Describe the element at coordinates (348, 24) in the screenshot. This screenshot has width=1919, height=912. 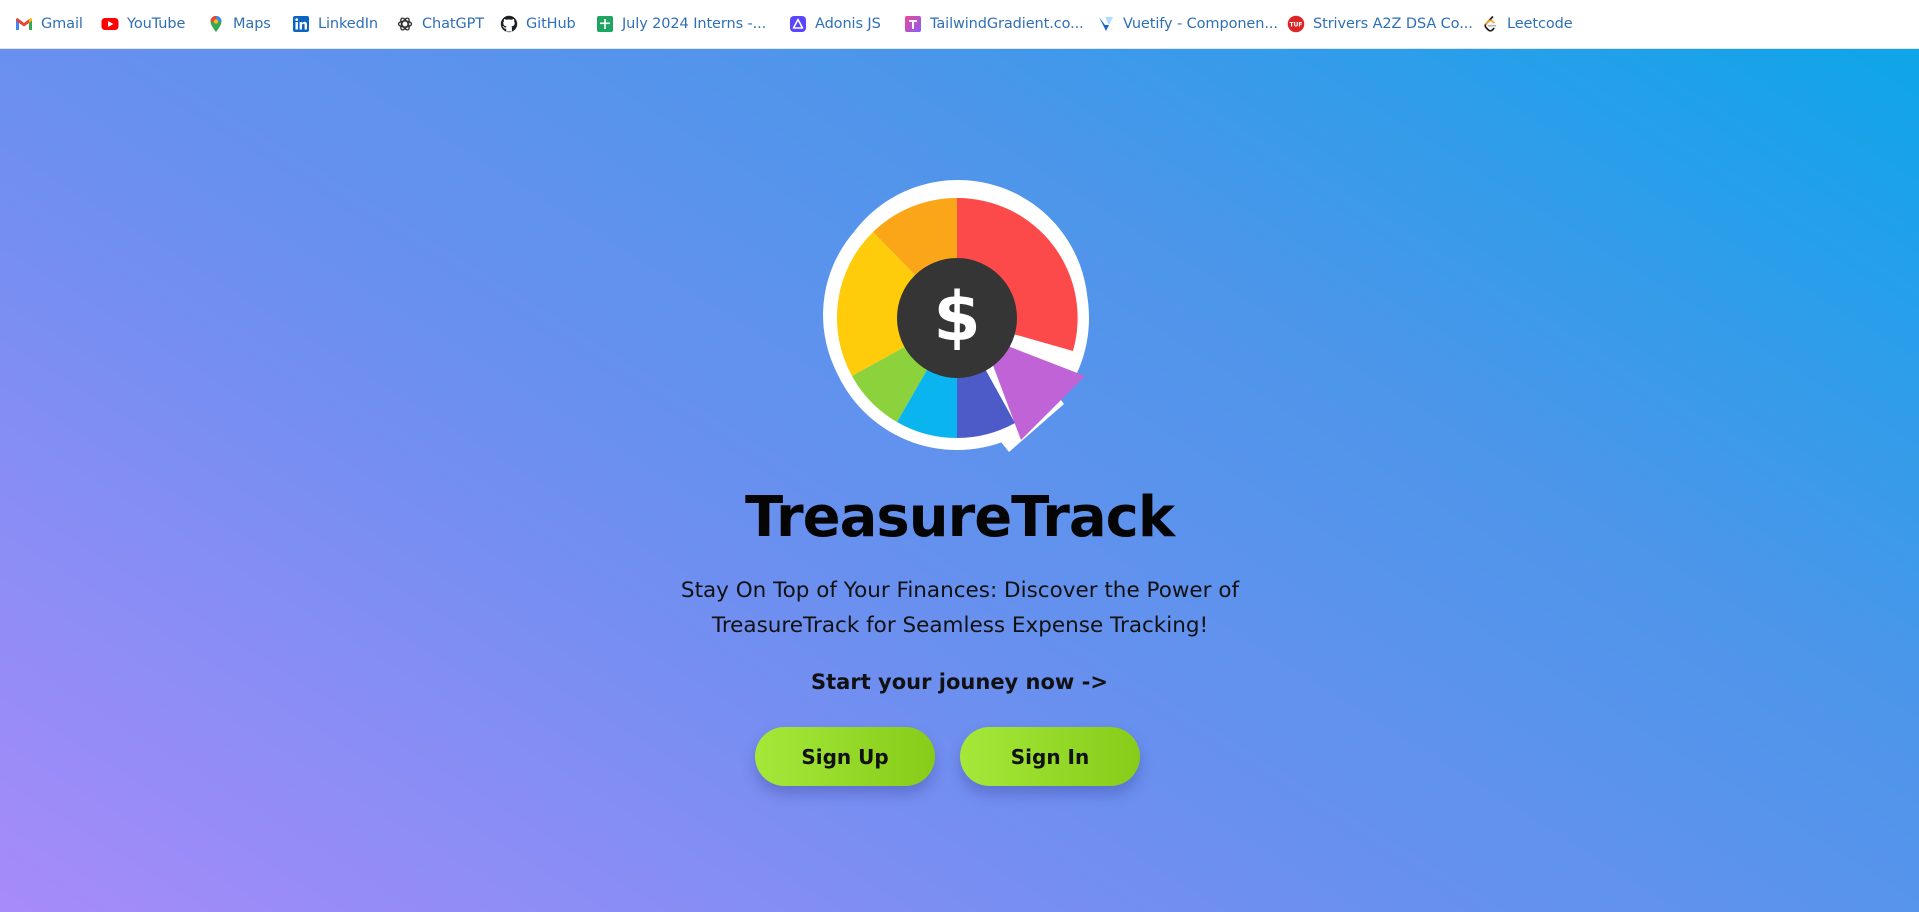
I see `bookmark-label: LinkedIn` at that location.